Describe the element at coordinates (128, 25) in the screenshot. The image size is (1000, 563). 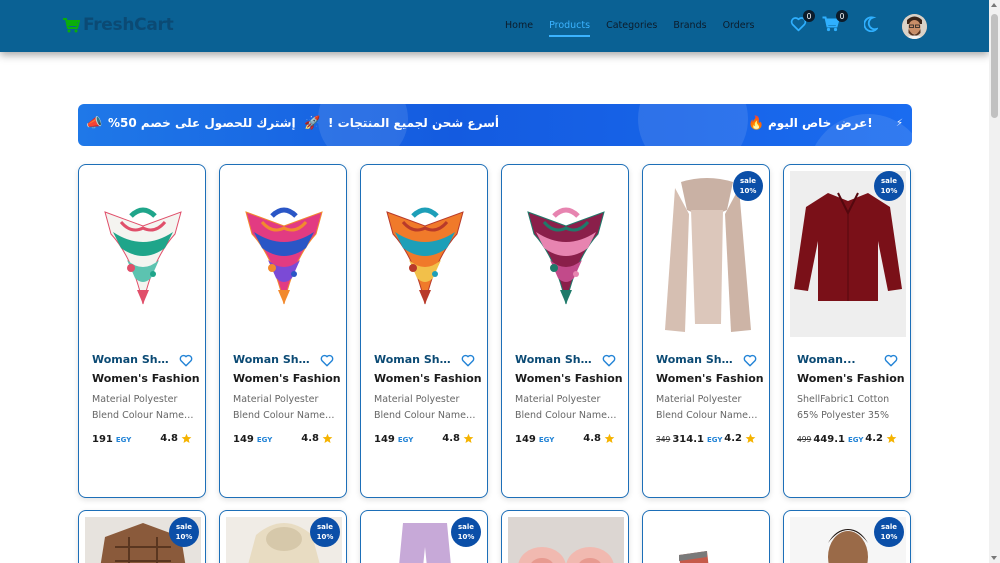
I see `brand-name: FreshCart` at that location.